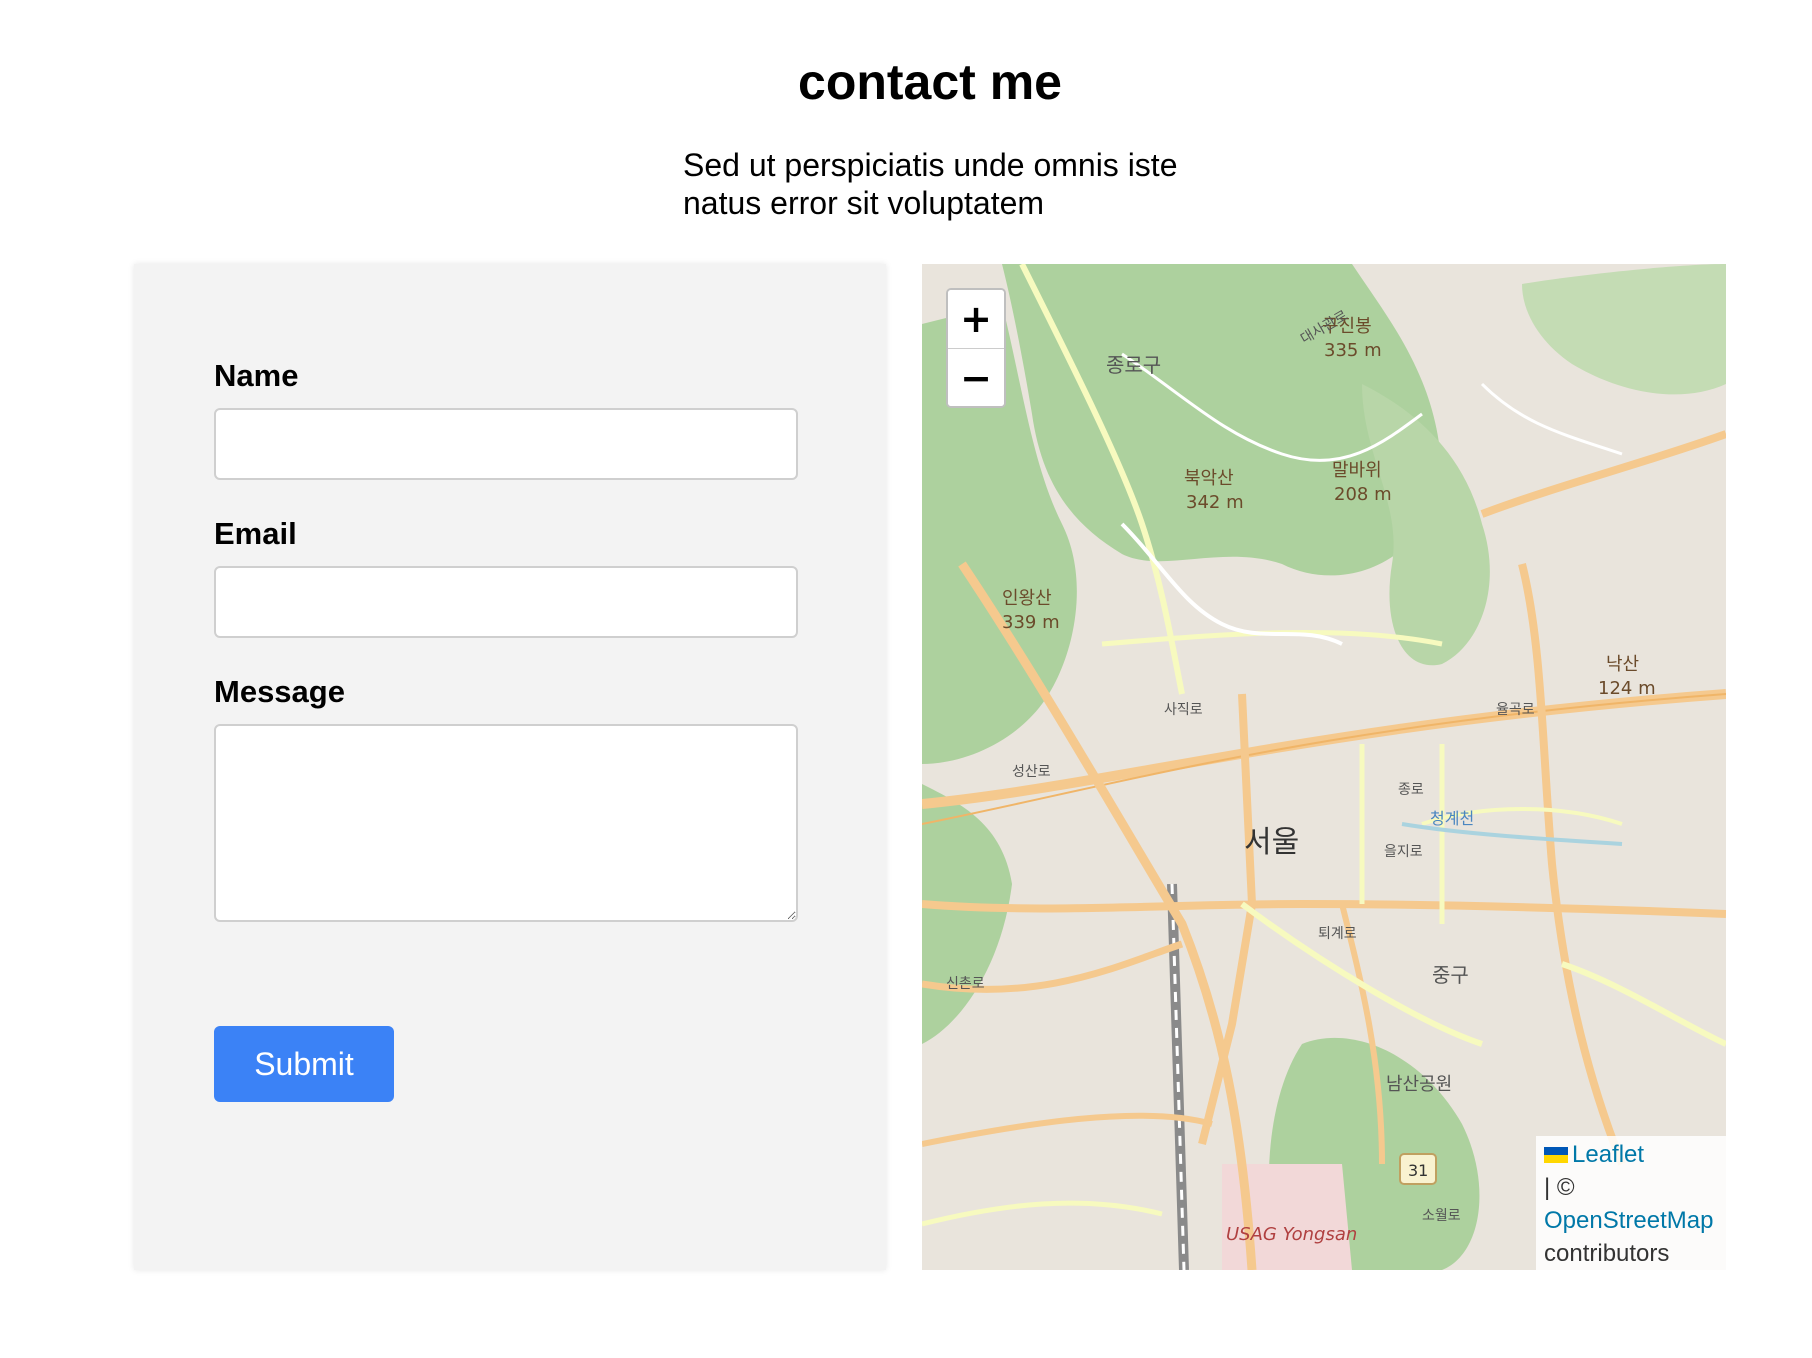  What do you see at coordinates (1450, 975) in the screenshot?
I see `map-label-jung-gu: 중구` at bounding box center [1450, 975].